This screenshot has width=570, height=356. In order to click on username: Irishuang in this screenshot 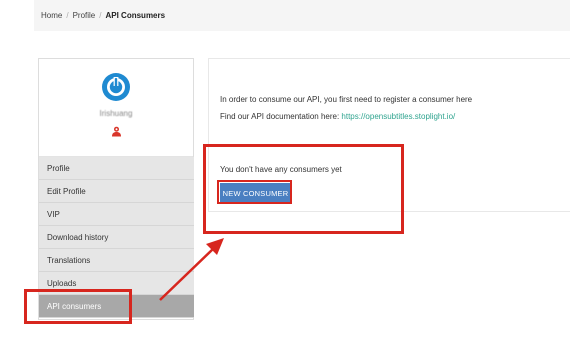, I will do `click(116, 113)`.